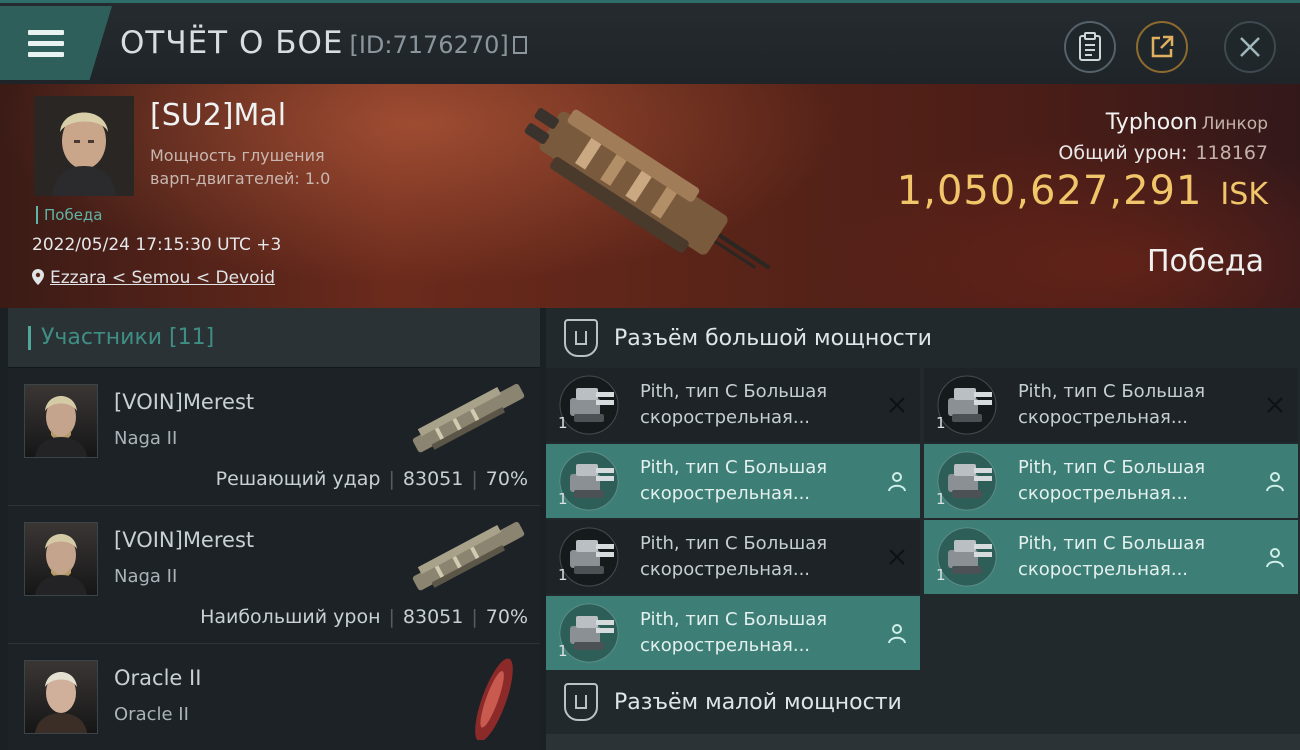 The height and width of the screenshot is (750, 1300). I want to click on warp-line-1: Мощность глушения, so click(237, 155).